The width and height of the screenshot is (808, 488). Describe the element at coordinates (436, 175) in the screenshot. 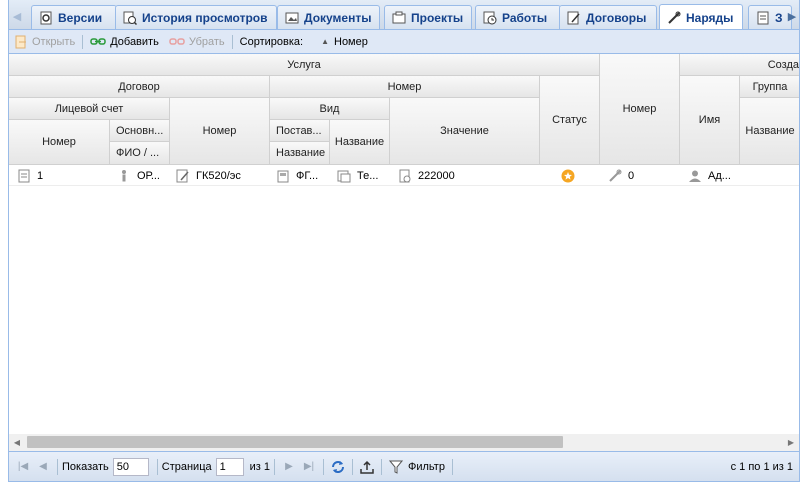

I see `znachenie-value: 222000` at that location.